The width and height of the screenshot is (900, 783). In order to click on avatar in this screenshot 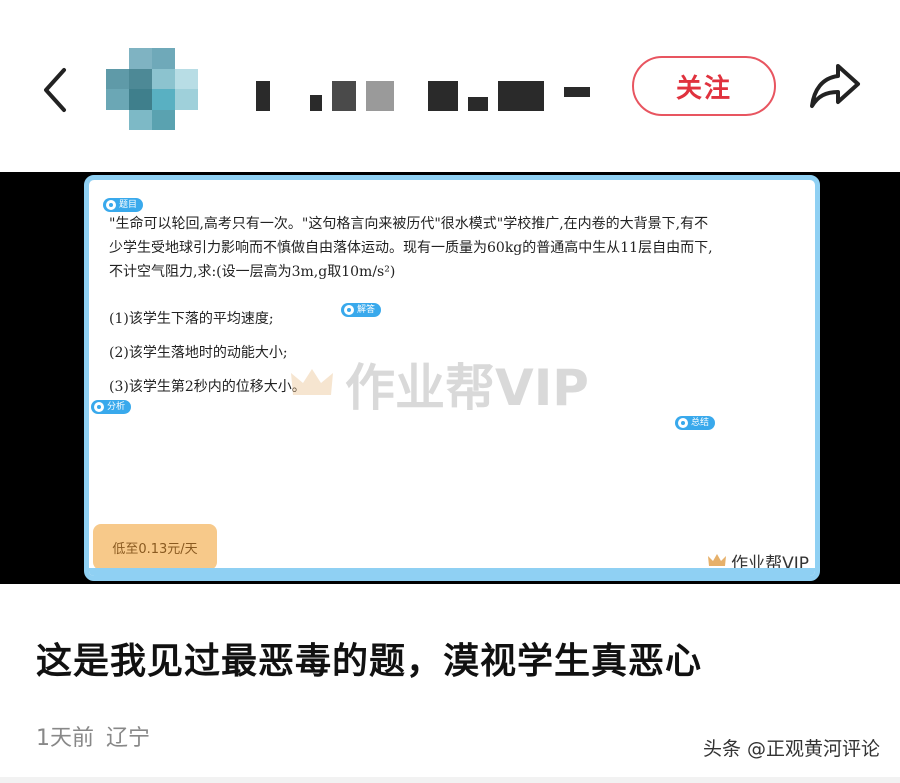, I will do `click(152, 89)`.